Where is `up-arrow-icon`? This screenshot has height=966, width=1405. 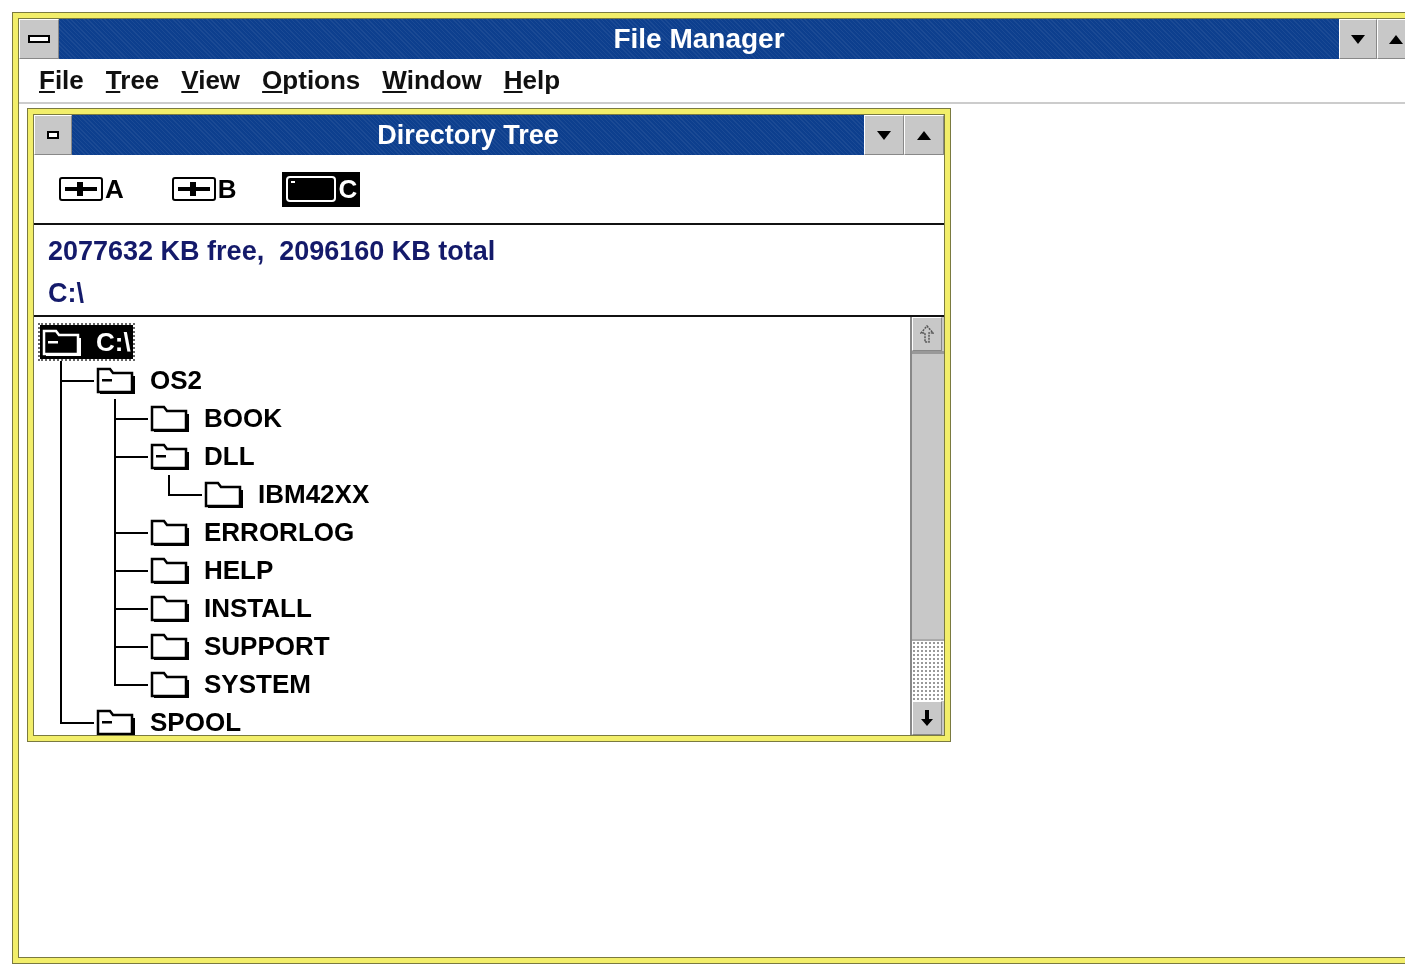 up-arrow-icon is located at coordinates (927, 334).